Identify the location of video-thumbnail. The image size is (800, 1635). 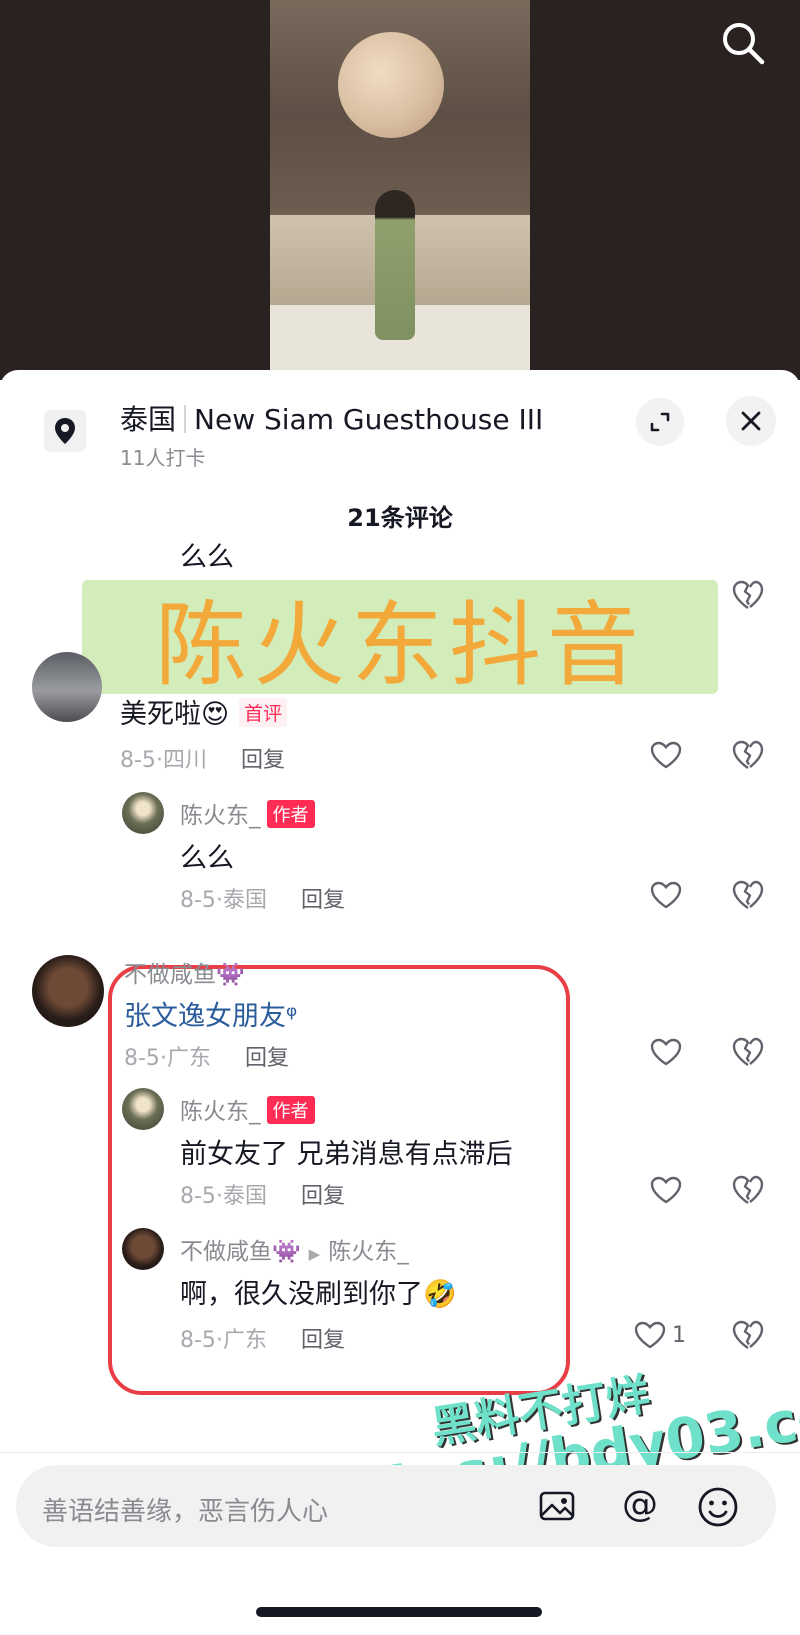
(400, 190).